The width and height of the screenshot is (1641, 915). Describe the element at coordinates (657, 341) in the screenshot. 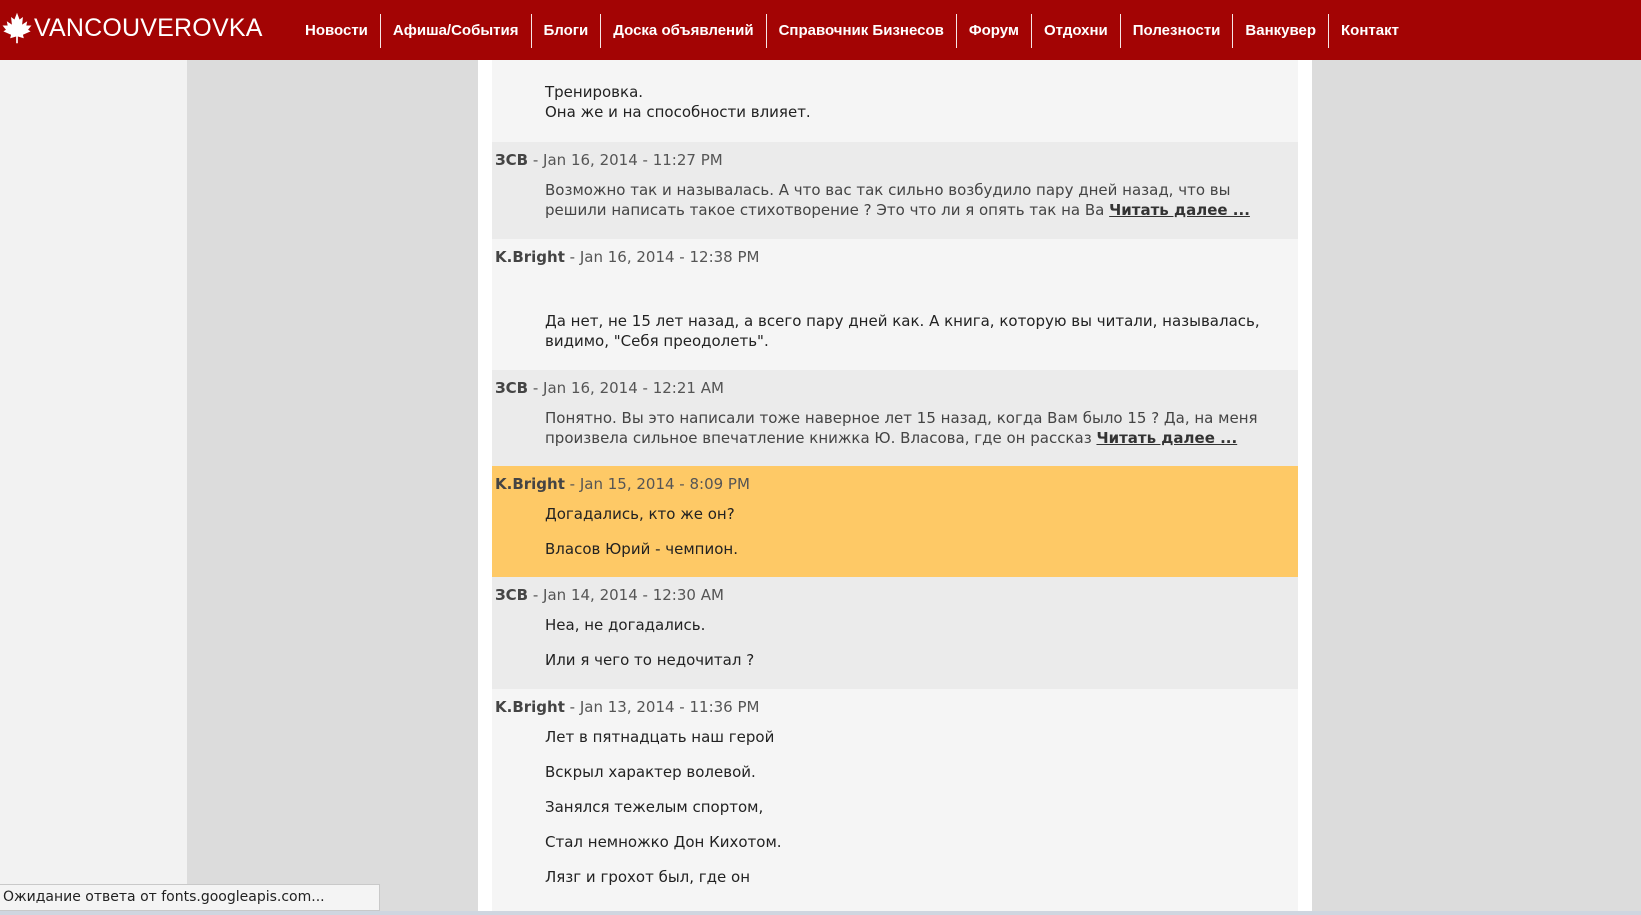

I see `comment-line: видимо, "Себя преодолеть".` at that location.